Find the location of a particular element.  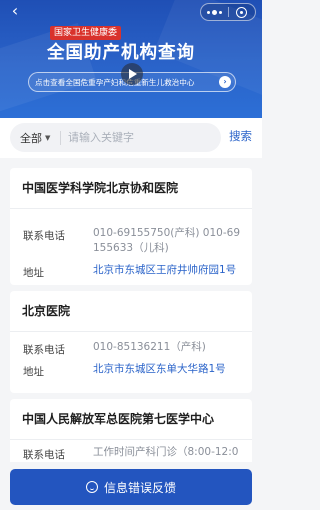

mini-program-capsule is located at coordinates (228, 12).